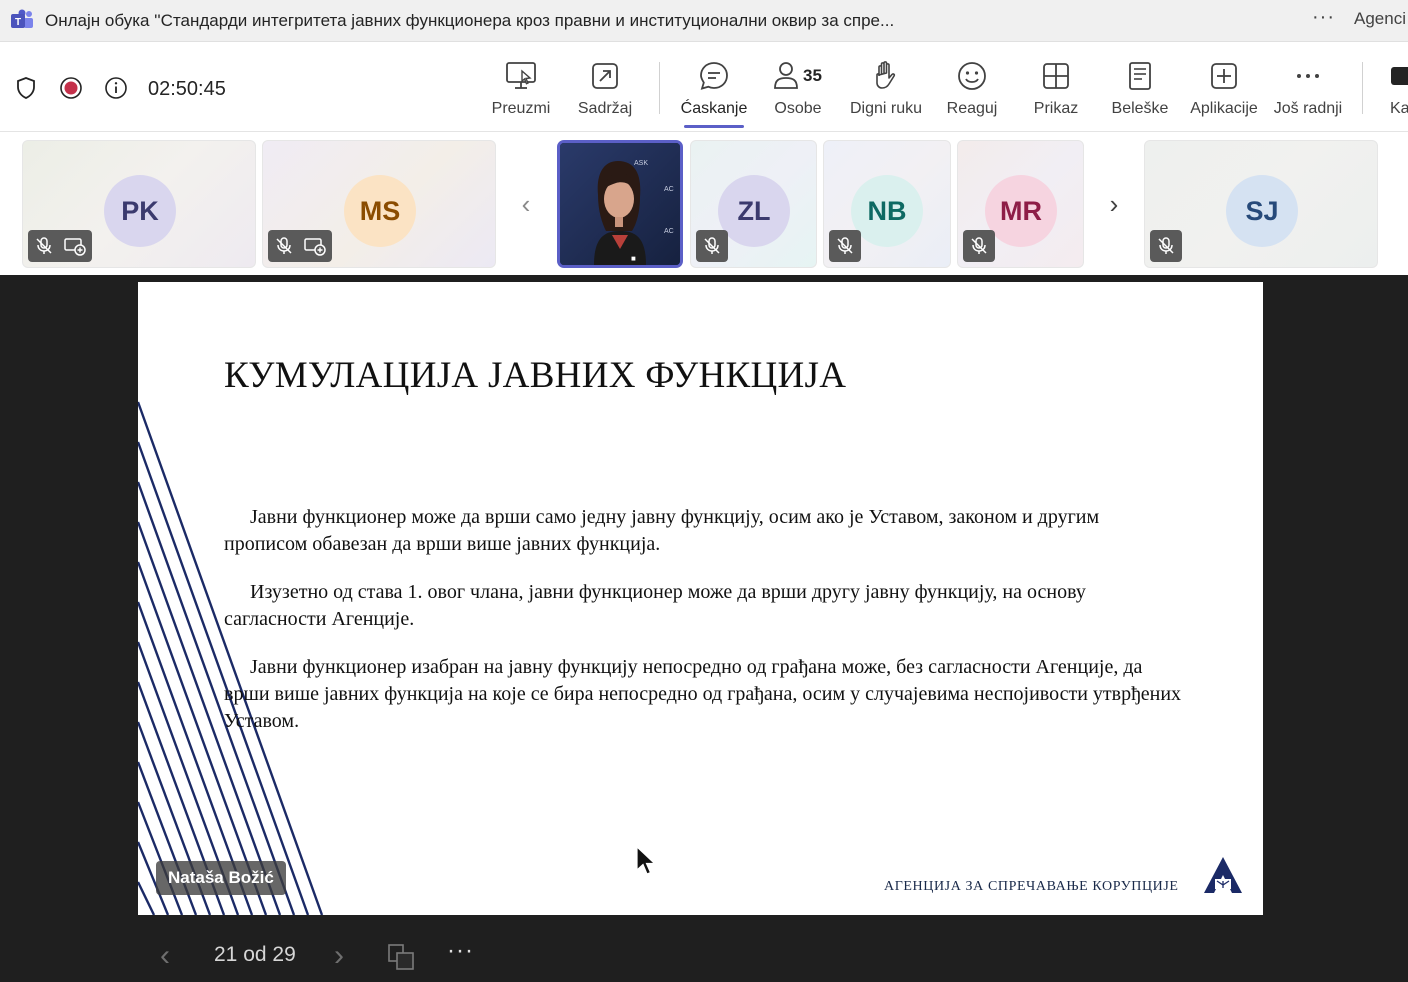 The height and width of the screenshot is (982, 1408). Describe the element at coordinates (1056, 76) in the screenshot. I see `view-icon` at that location.